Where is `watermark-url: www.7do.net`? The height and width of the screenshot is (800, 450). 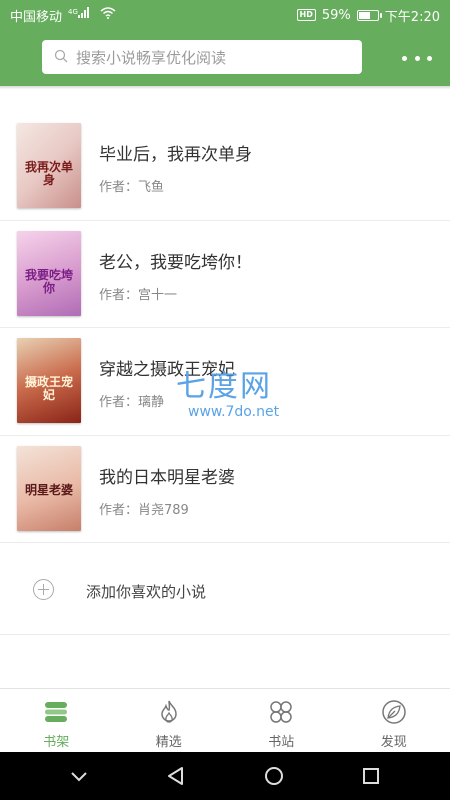 watermark-url: www.7do.net is located at coordinates (234, 412).